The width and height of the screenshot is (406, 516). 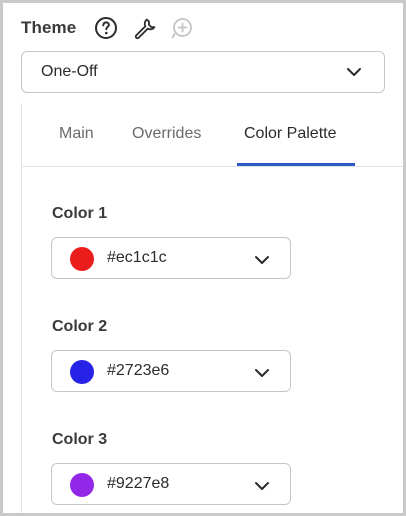 What do you see at coordinates (49, 27) in the screenshot?
I see `theme-label: Theme` at bounding box center [49, 27].